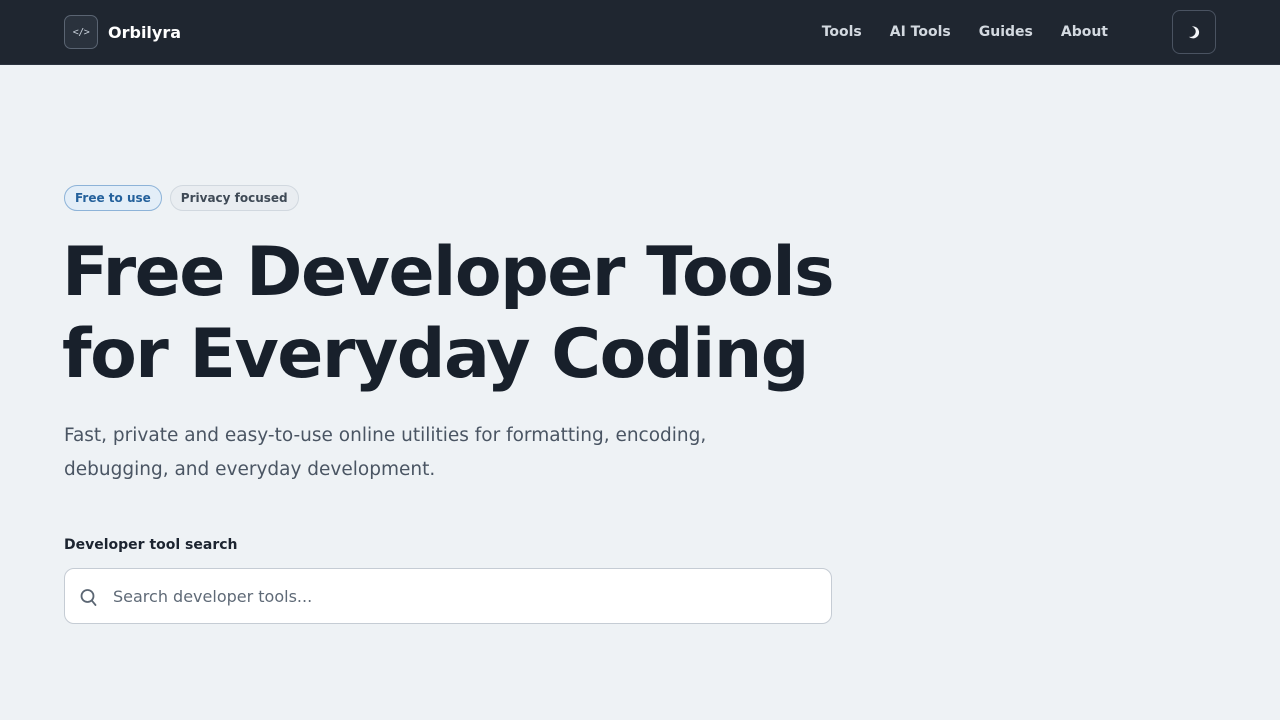 The height and width of the screenshot is (720, 1280). I want to click on code-brackets-icon: </>, so click(81, 32).